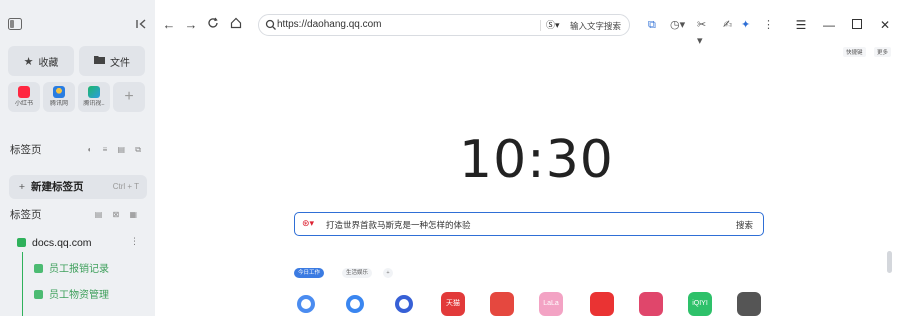 The width and height of the screenshot is (907, 316). Describe the element at coordinates (22, 187) in the screenshot. I see `plus-icon: +` at that location.